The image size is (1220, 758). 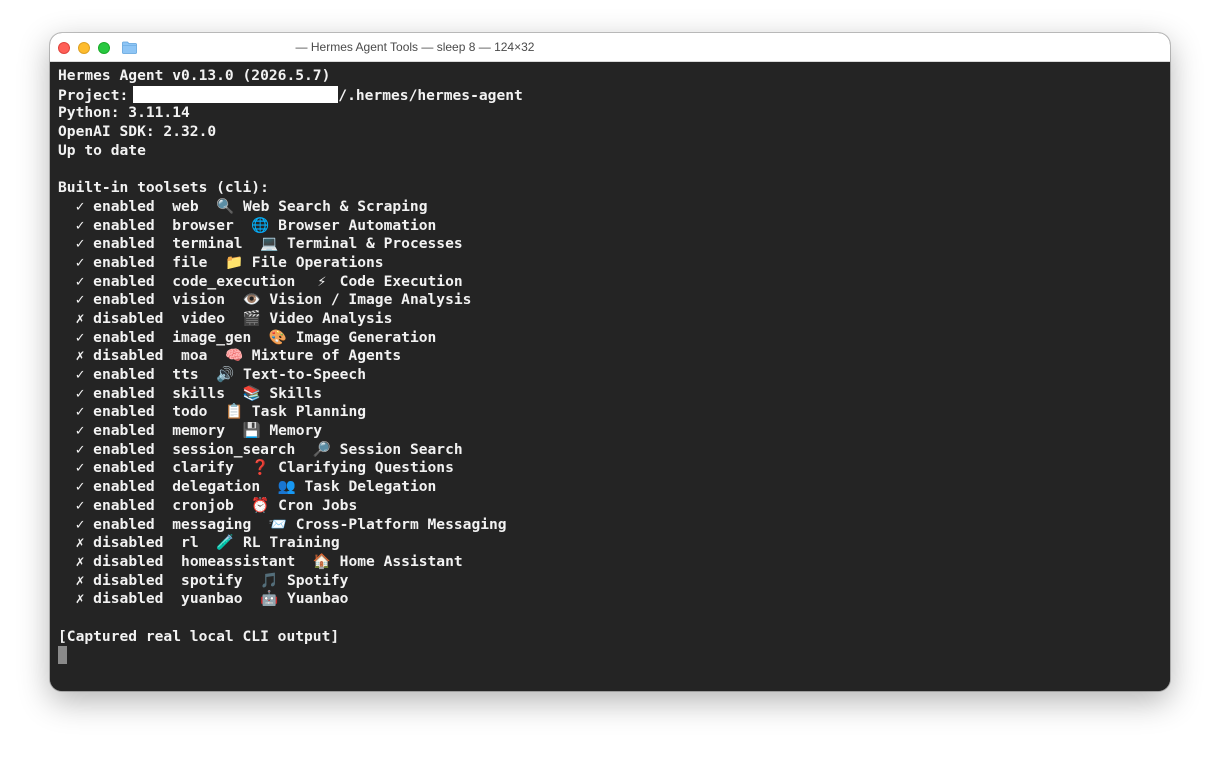 I want to click on toolset-icon: 📋, so click(x=234, y=412).